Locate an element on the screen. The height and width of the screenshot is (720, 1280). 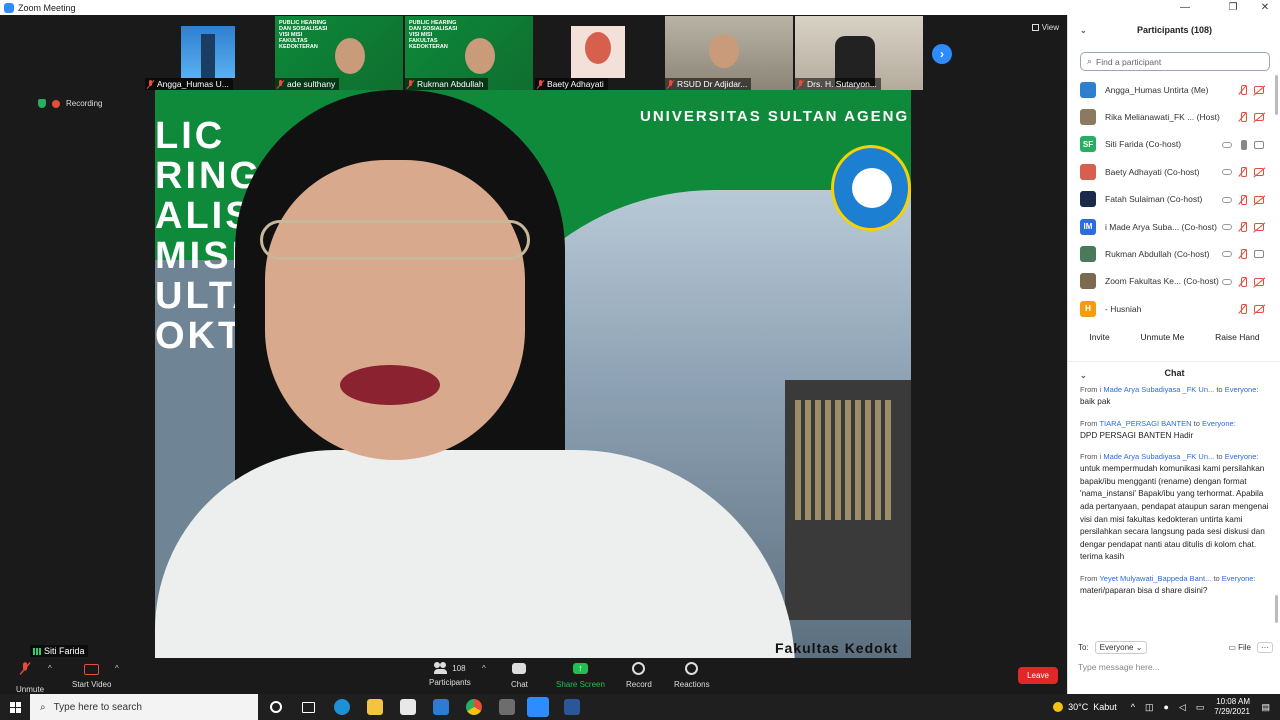
participants-caret-icon: ^ is located at coordinates (484, 668).